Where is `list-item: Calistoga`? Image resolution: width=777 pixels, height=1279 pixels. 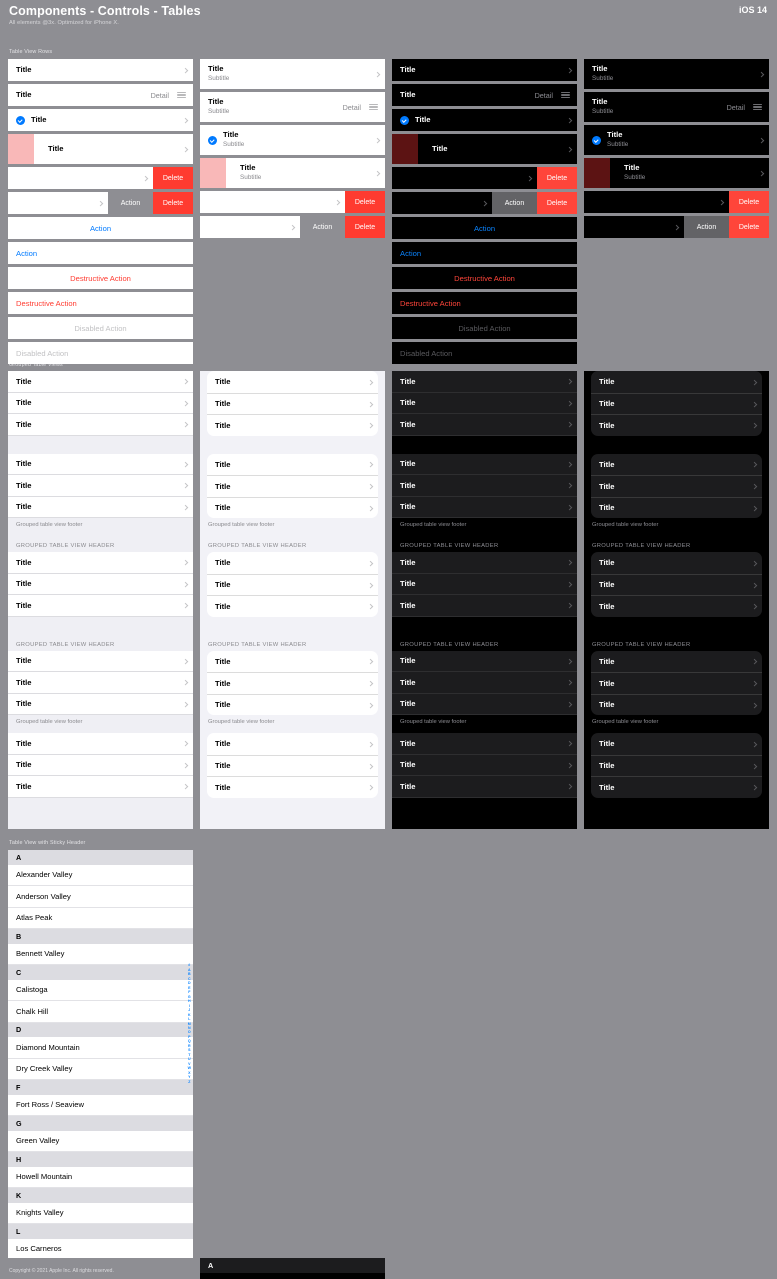
list-item: Calistoga is located at coordinates (100, 990).